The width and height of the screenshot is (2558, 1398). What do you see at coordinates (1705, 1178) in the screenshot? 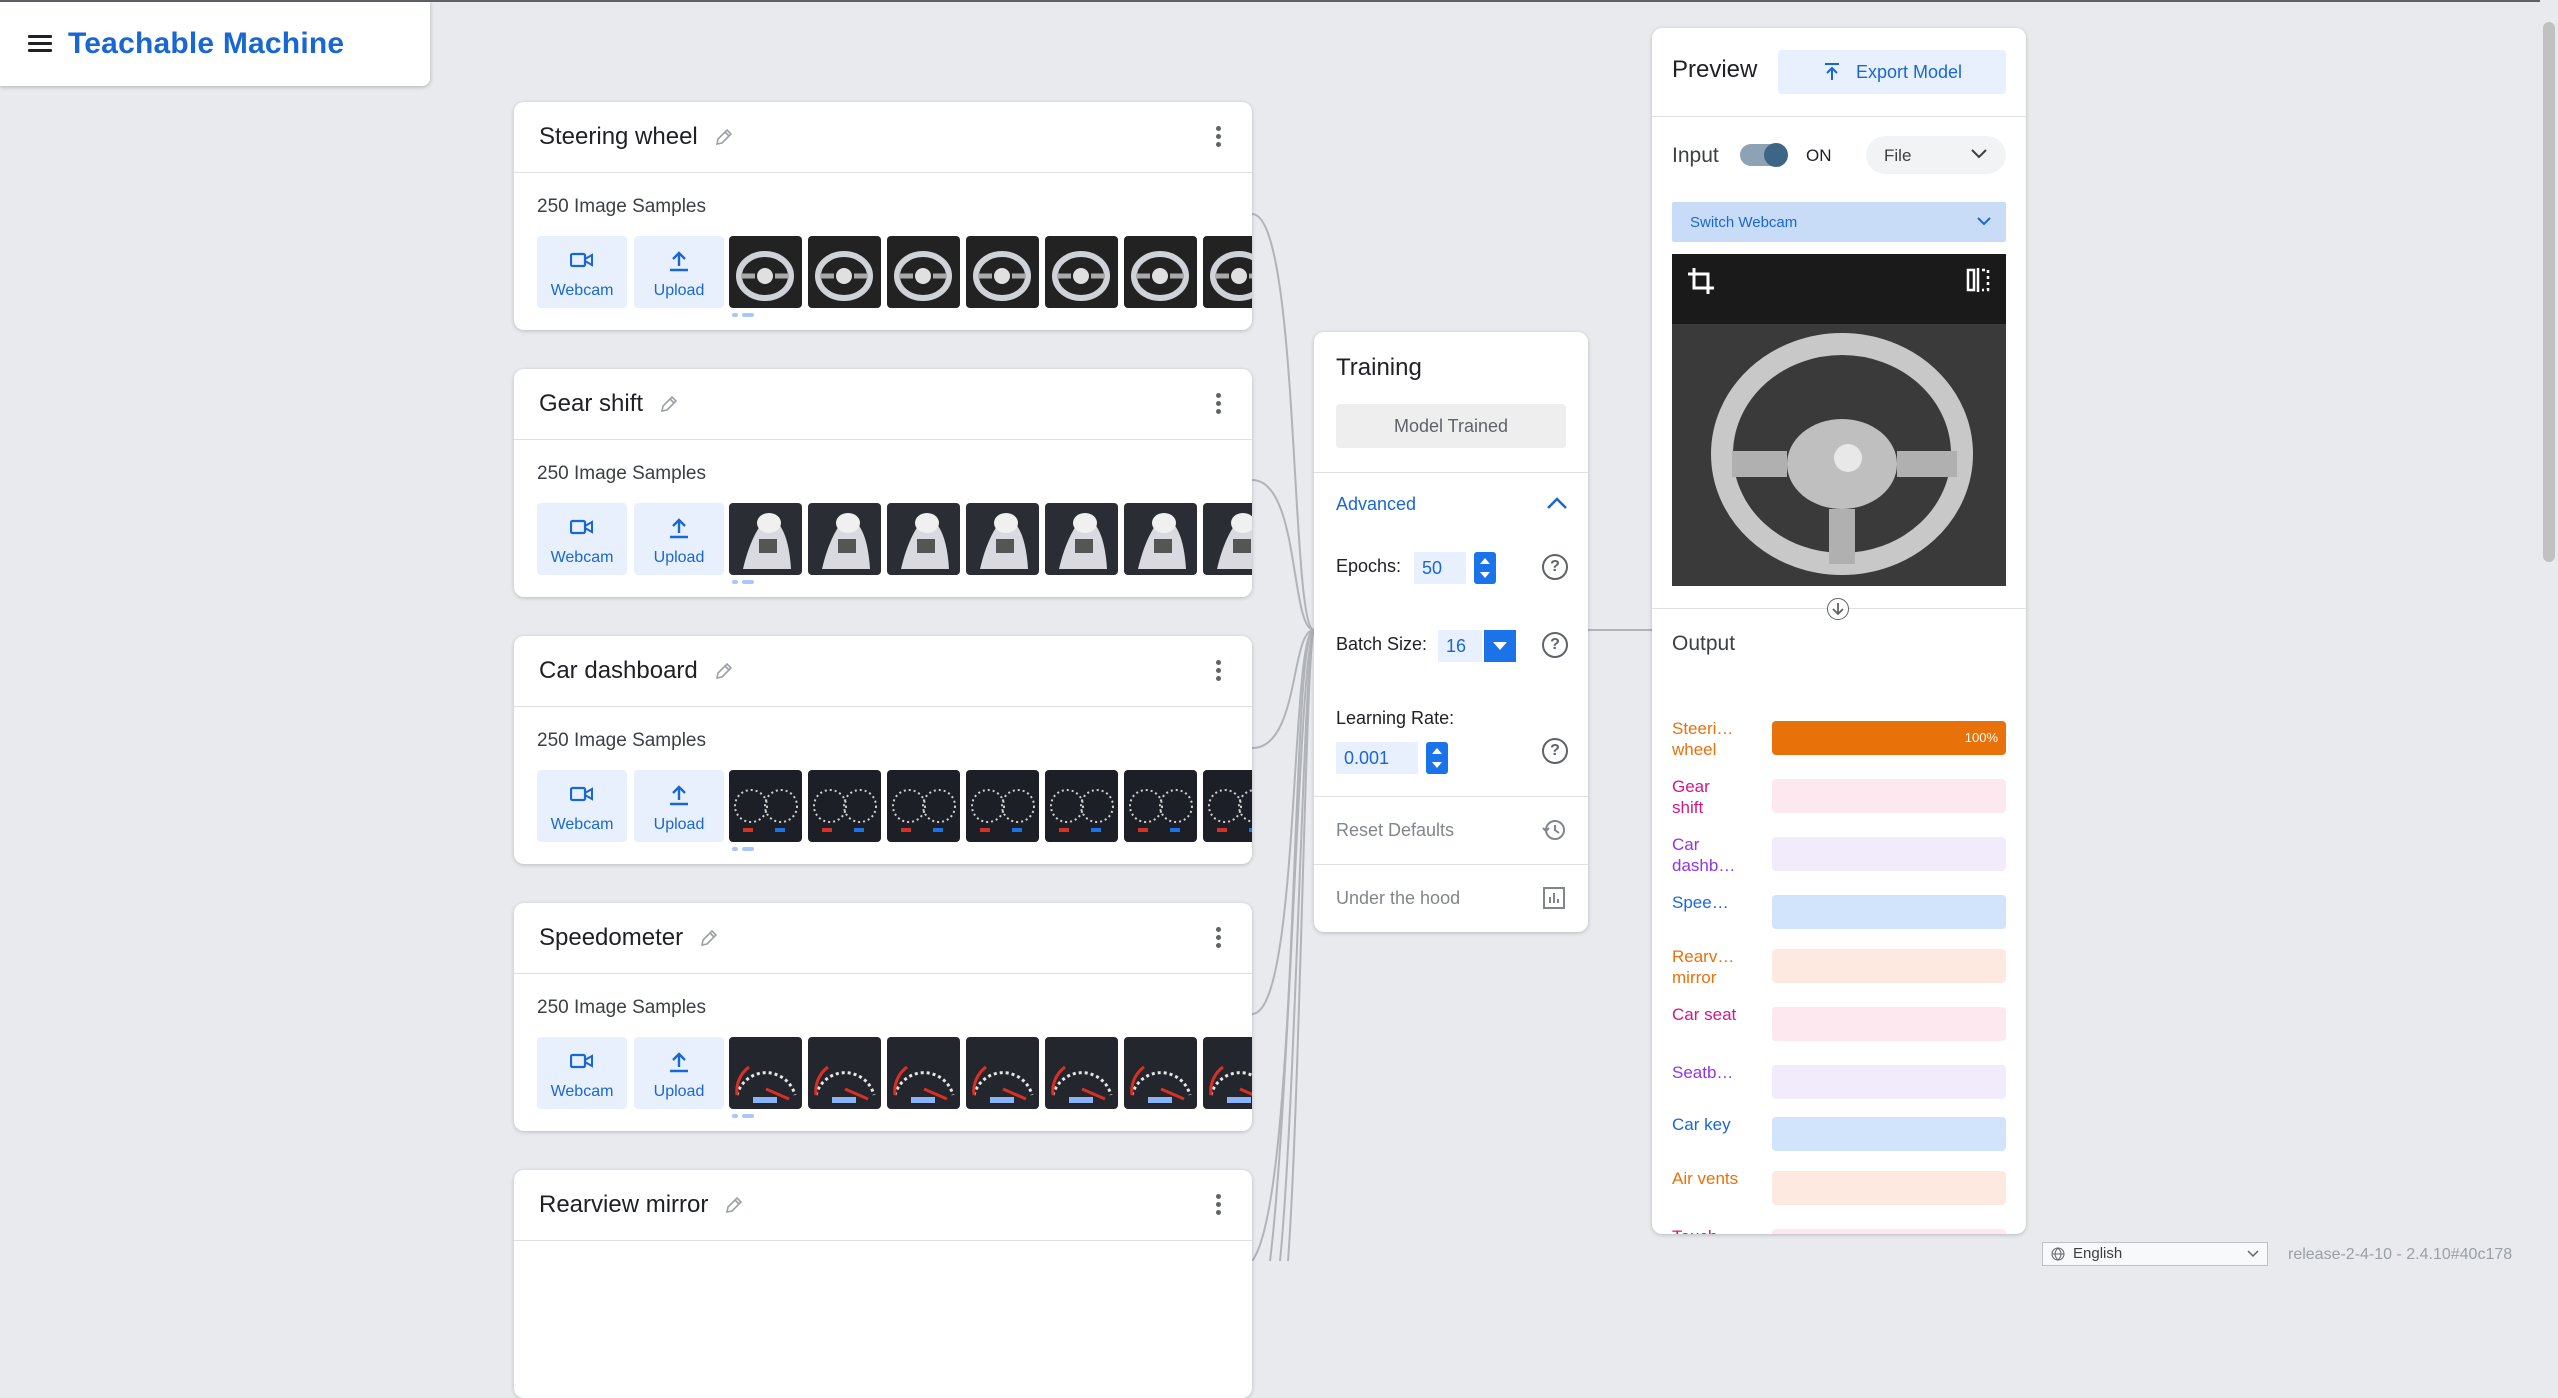
I see `output-class-label: Air vents` at bounding box center [1705, 1178].